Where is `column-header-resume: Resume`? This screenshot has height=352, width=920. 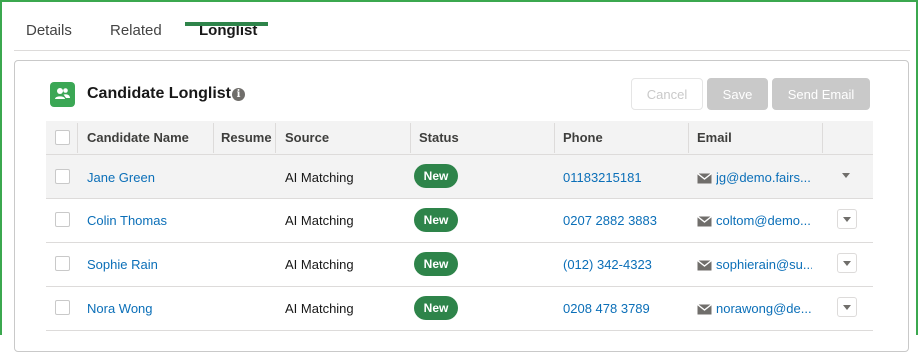 column-header-resume: Resume is located at coordinates (246, 137).